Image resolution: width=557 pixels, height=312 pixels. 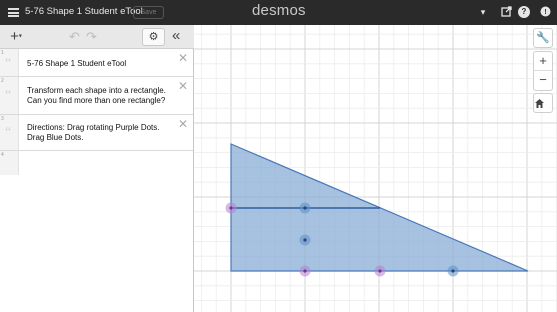 What do you see at coordinates (148, 12) in the screenshot?
I see `save-button: Save` at bounding box center [148, 12].